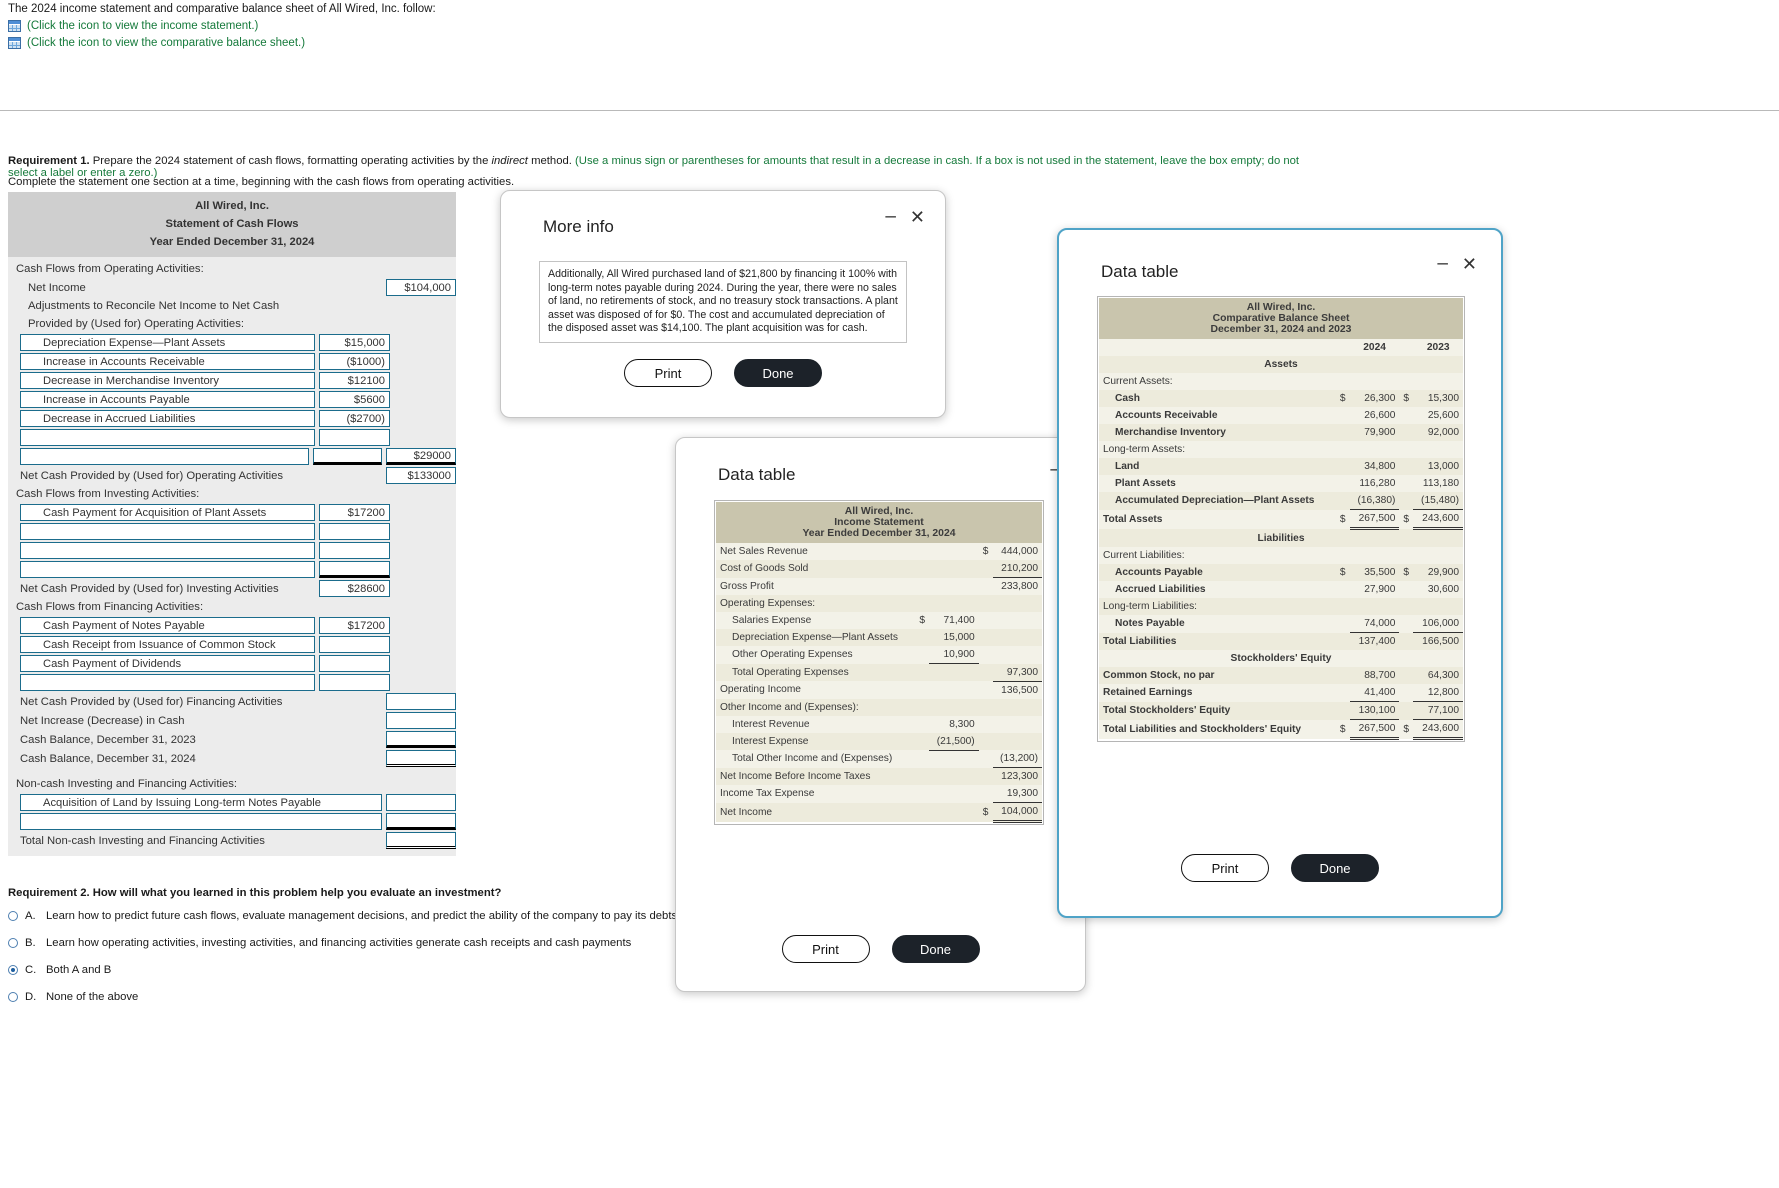  Describe the element at coordinates (421, 720) in the screenshot. I see `net-increase-value-input` at that location.